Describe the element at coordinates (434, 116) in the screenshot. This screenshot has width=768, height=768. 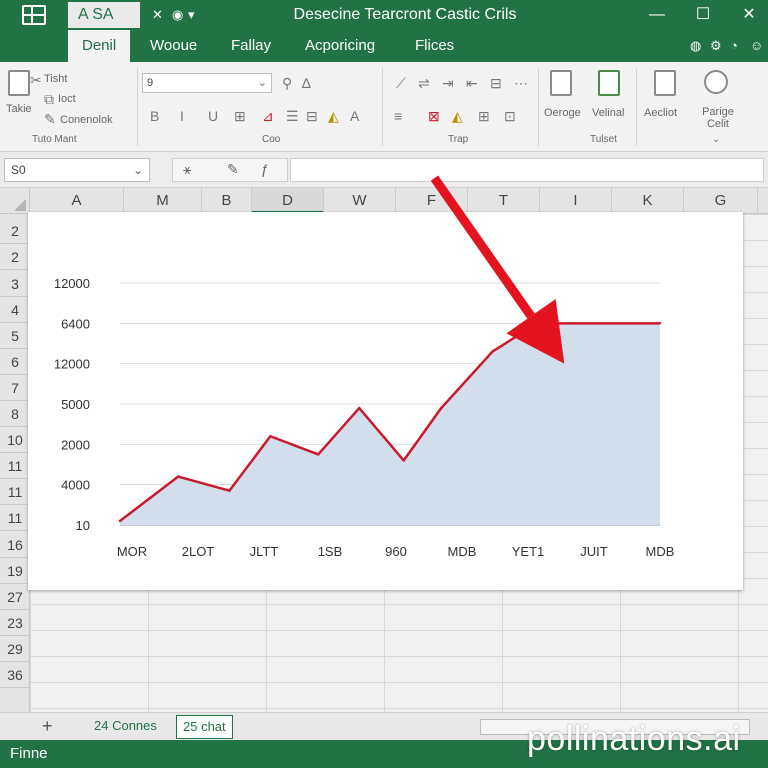
I see `conditional-icon: ⊠` at that location.